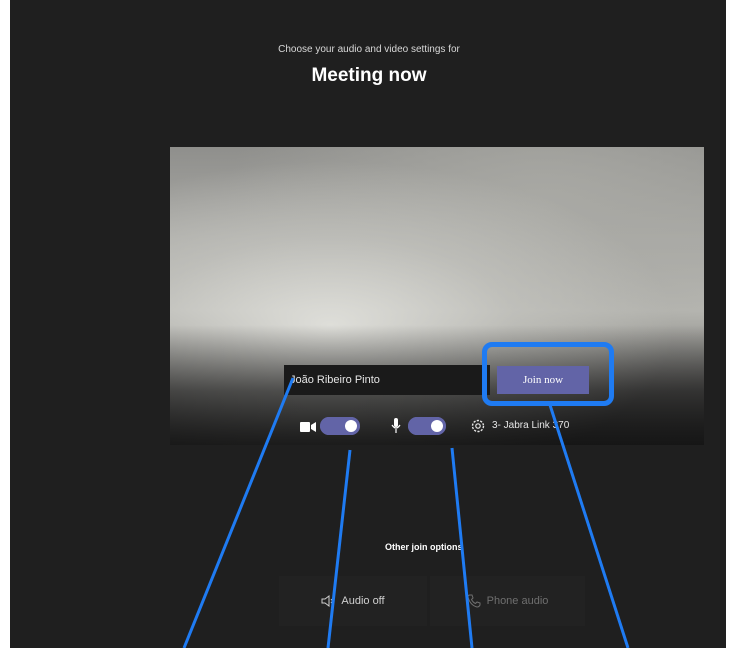 Image resolution: width=737 pixels, height=648 pixels. What do you see at coordinates (517, 601) in the screenshot?
I see `phone-audio-label: Phone audio` at bounding box center [517, 601].